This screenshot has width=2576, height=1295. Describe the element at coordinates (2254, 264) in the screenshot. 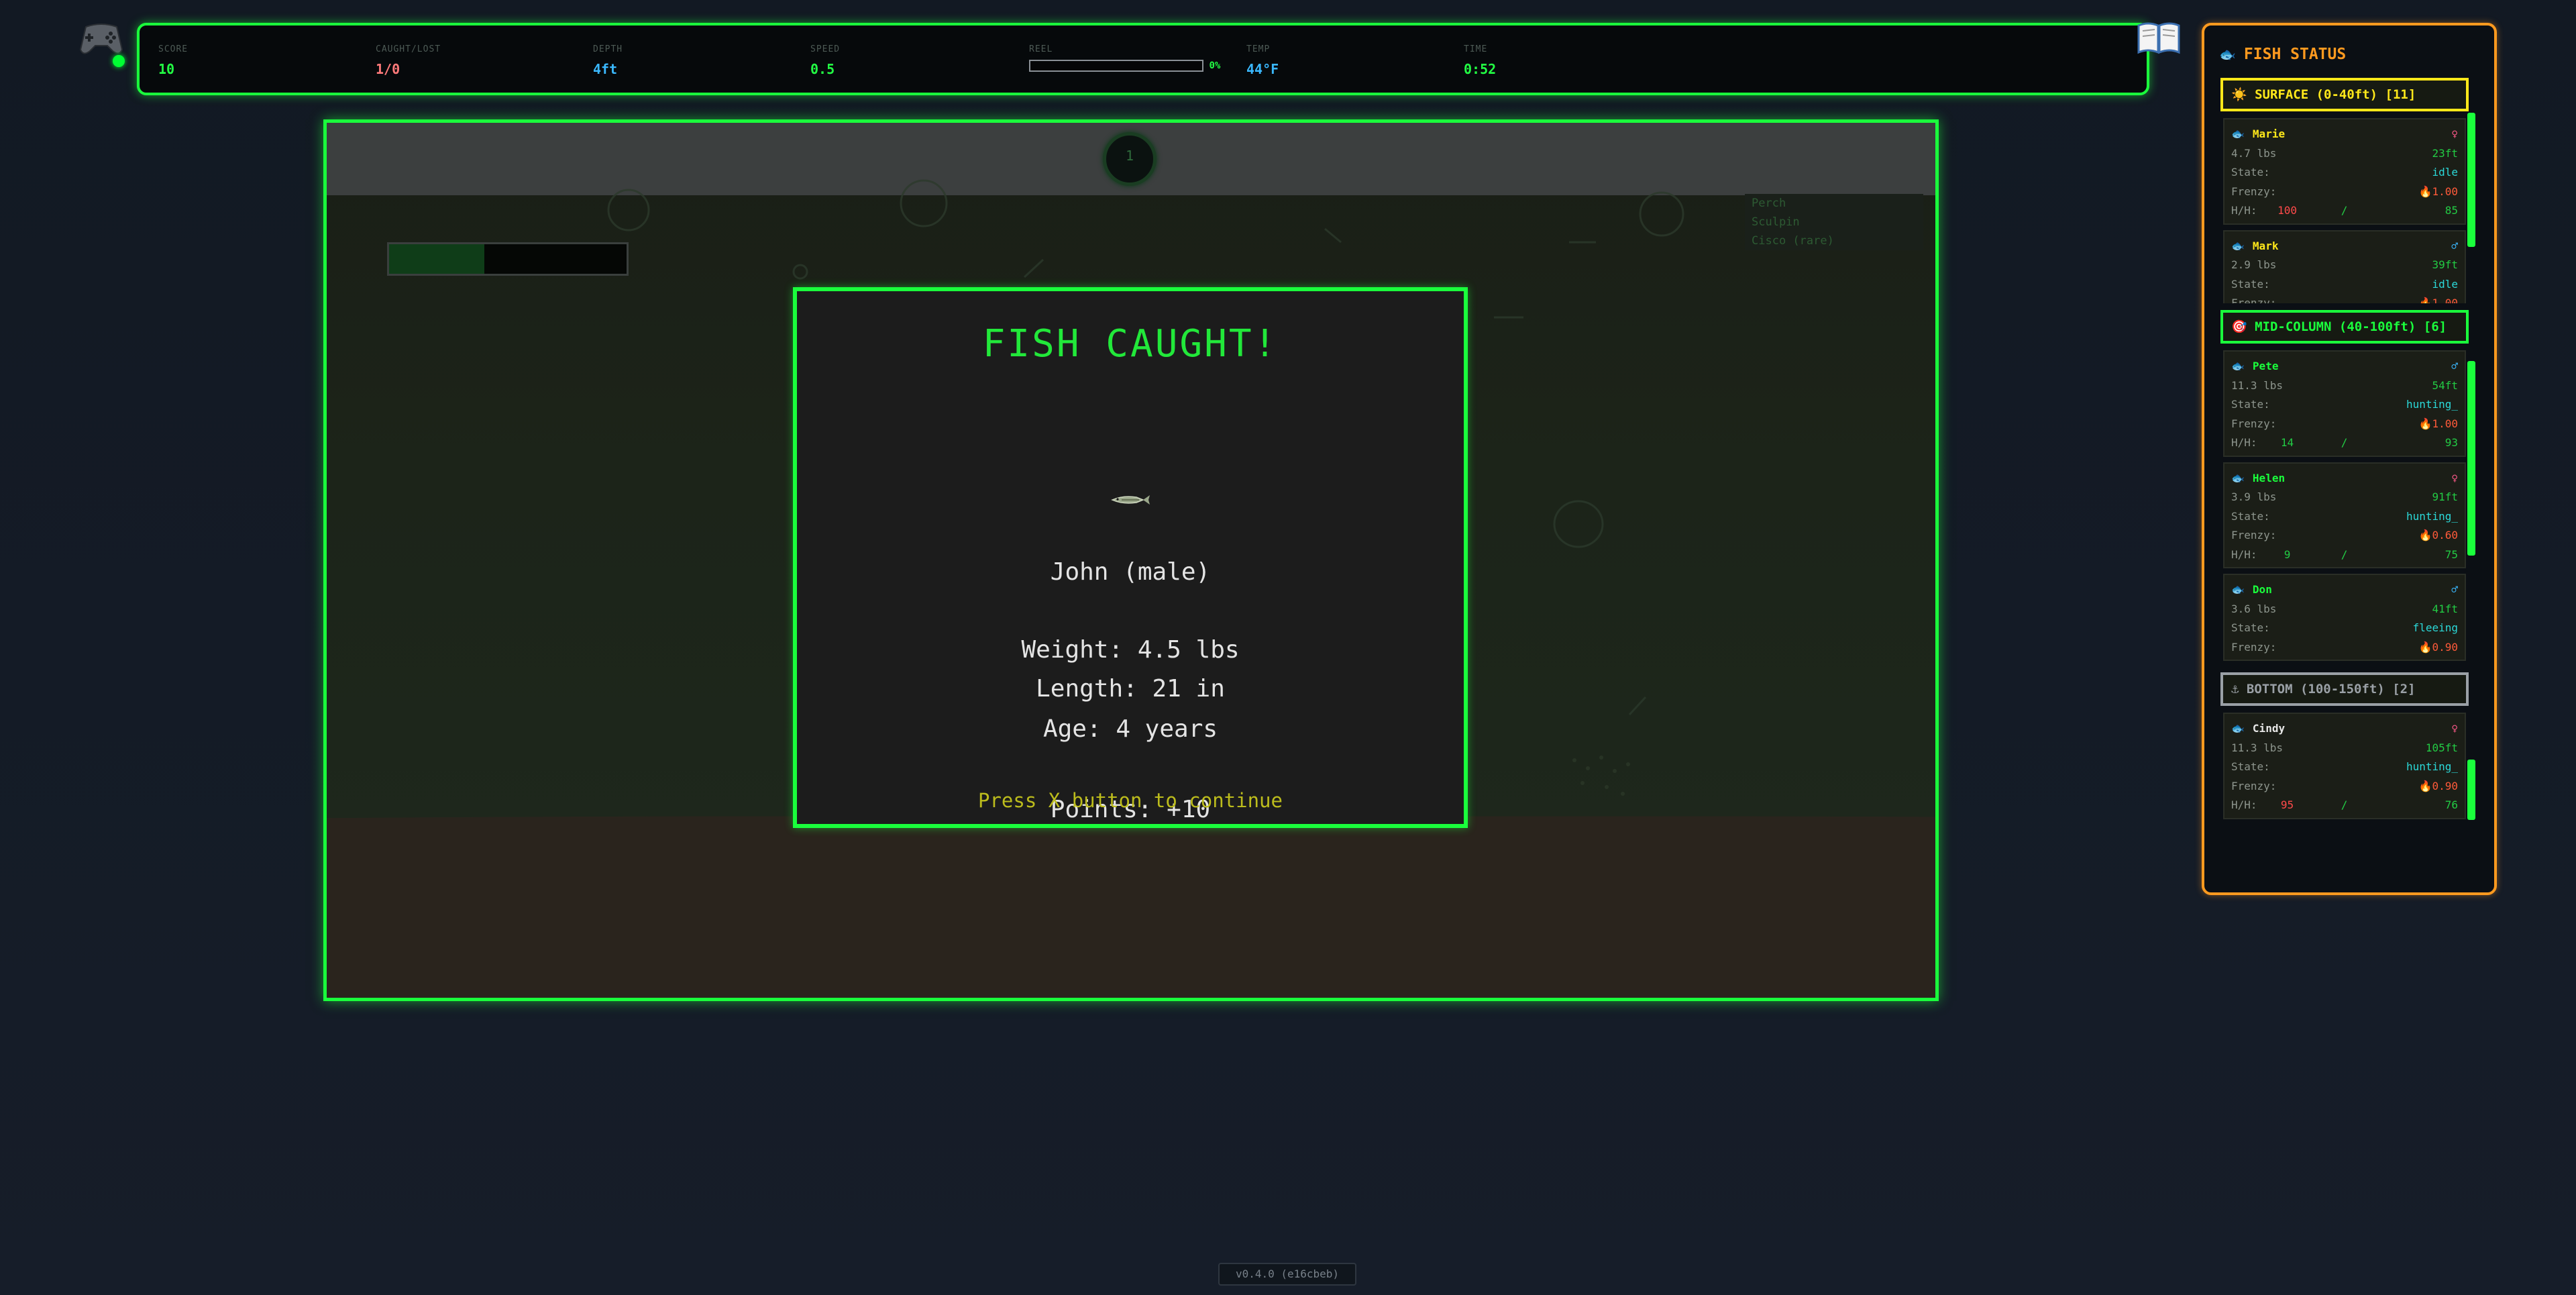

I see `fish-weight: 2.9 lbs` at that location.